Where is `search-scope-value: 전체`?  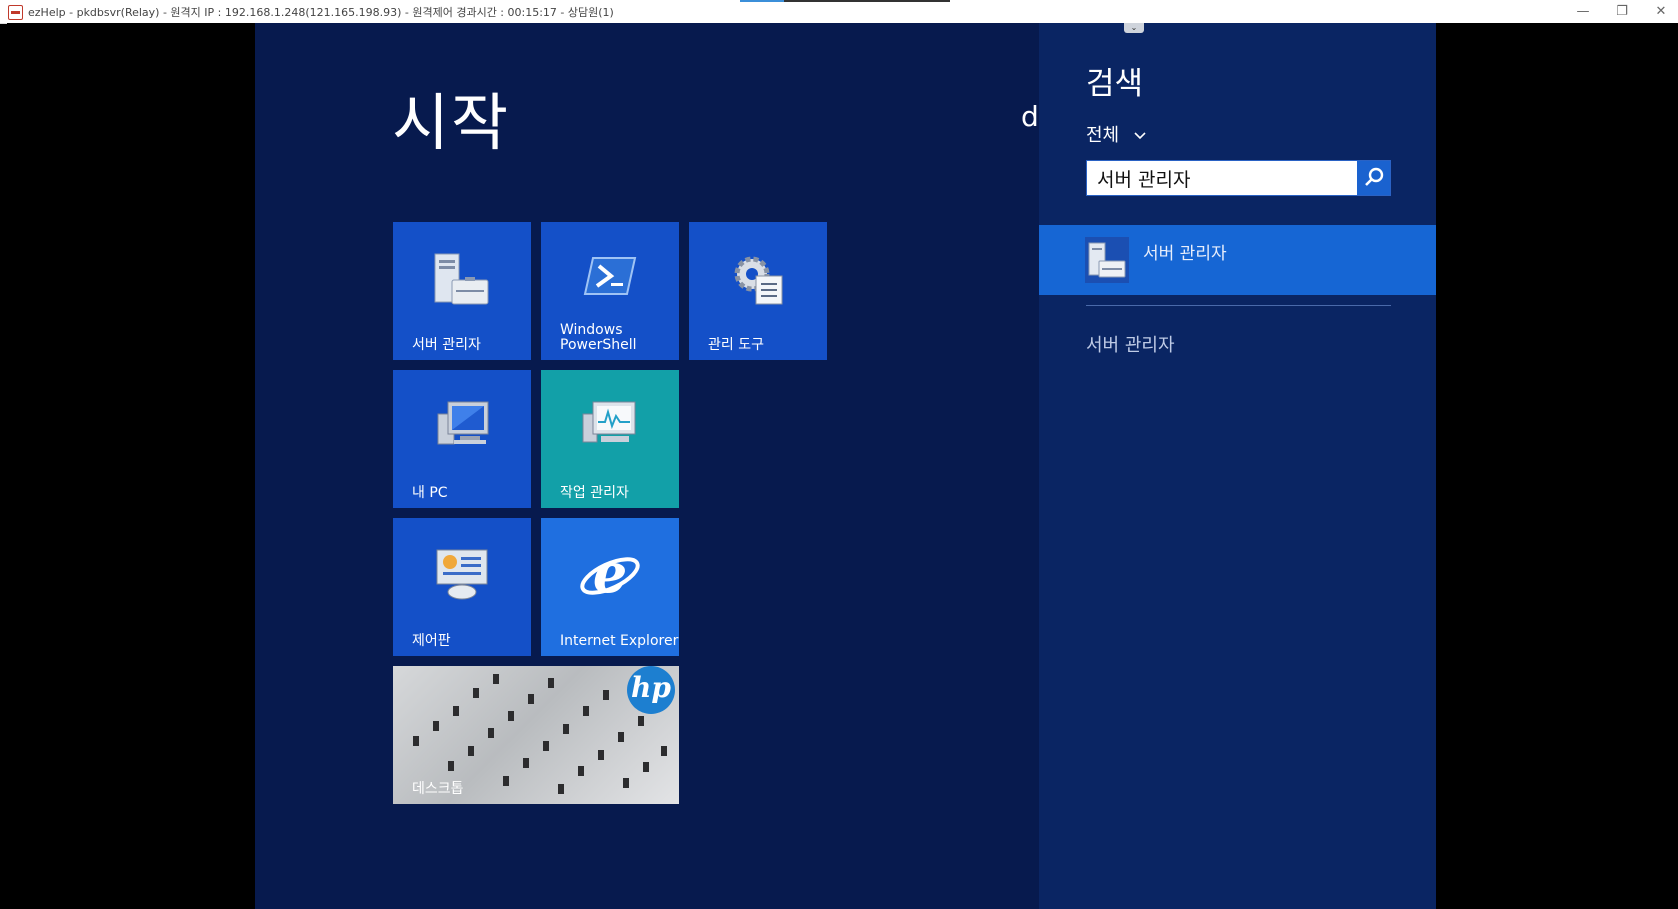
search-scope-value: 전체 is located at coordinates (1103, 135).